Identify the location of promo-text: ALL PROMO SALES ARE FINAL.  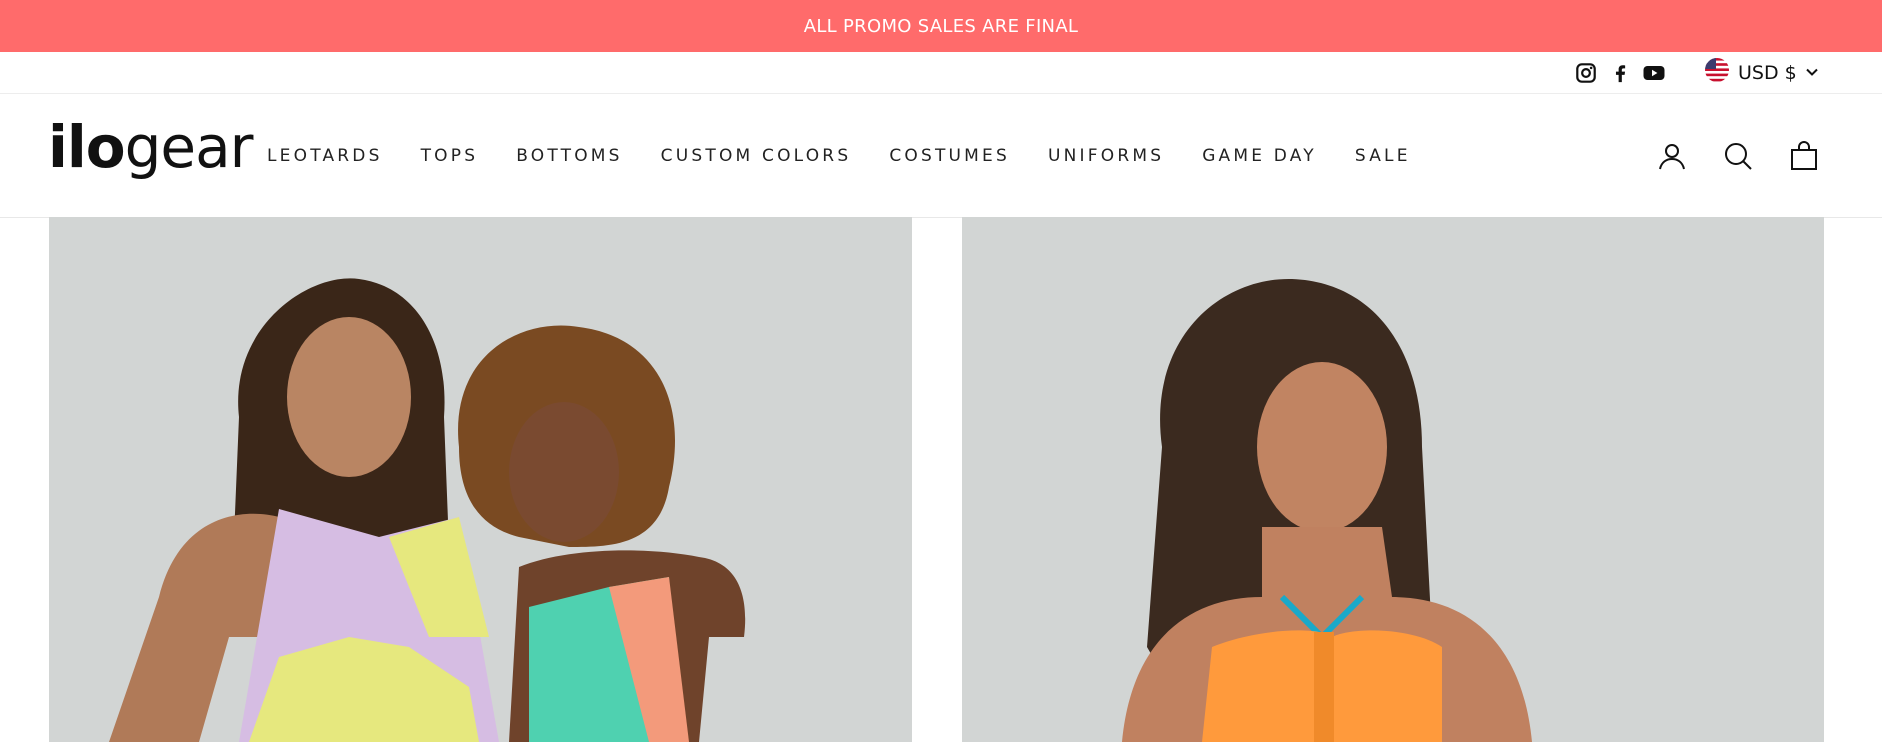
(941, 26).